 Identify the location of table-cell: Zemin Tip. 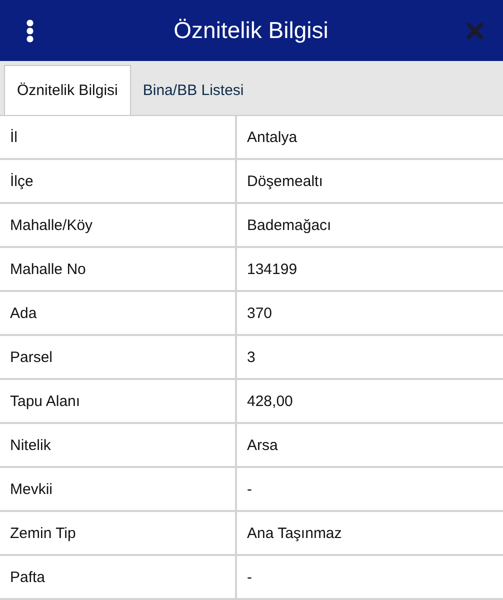
(118, 533).